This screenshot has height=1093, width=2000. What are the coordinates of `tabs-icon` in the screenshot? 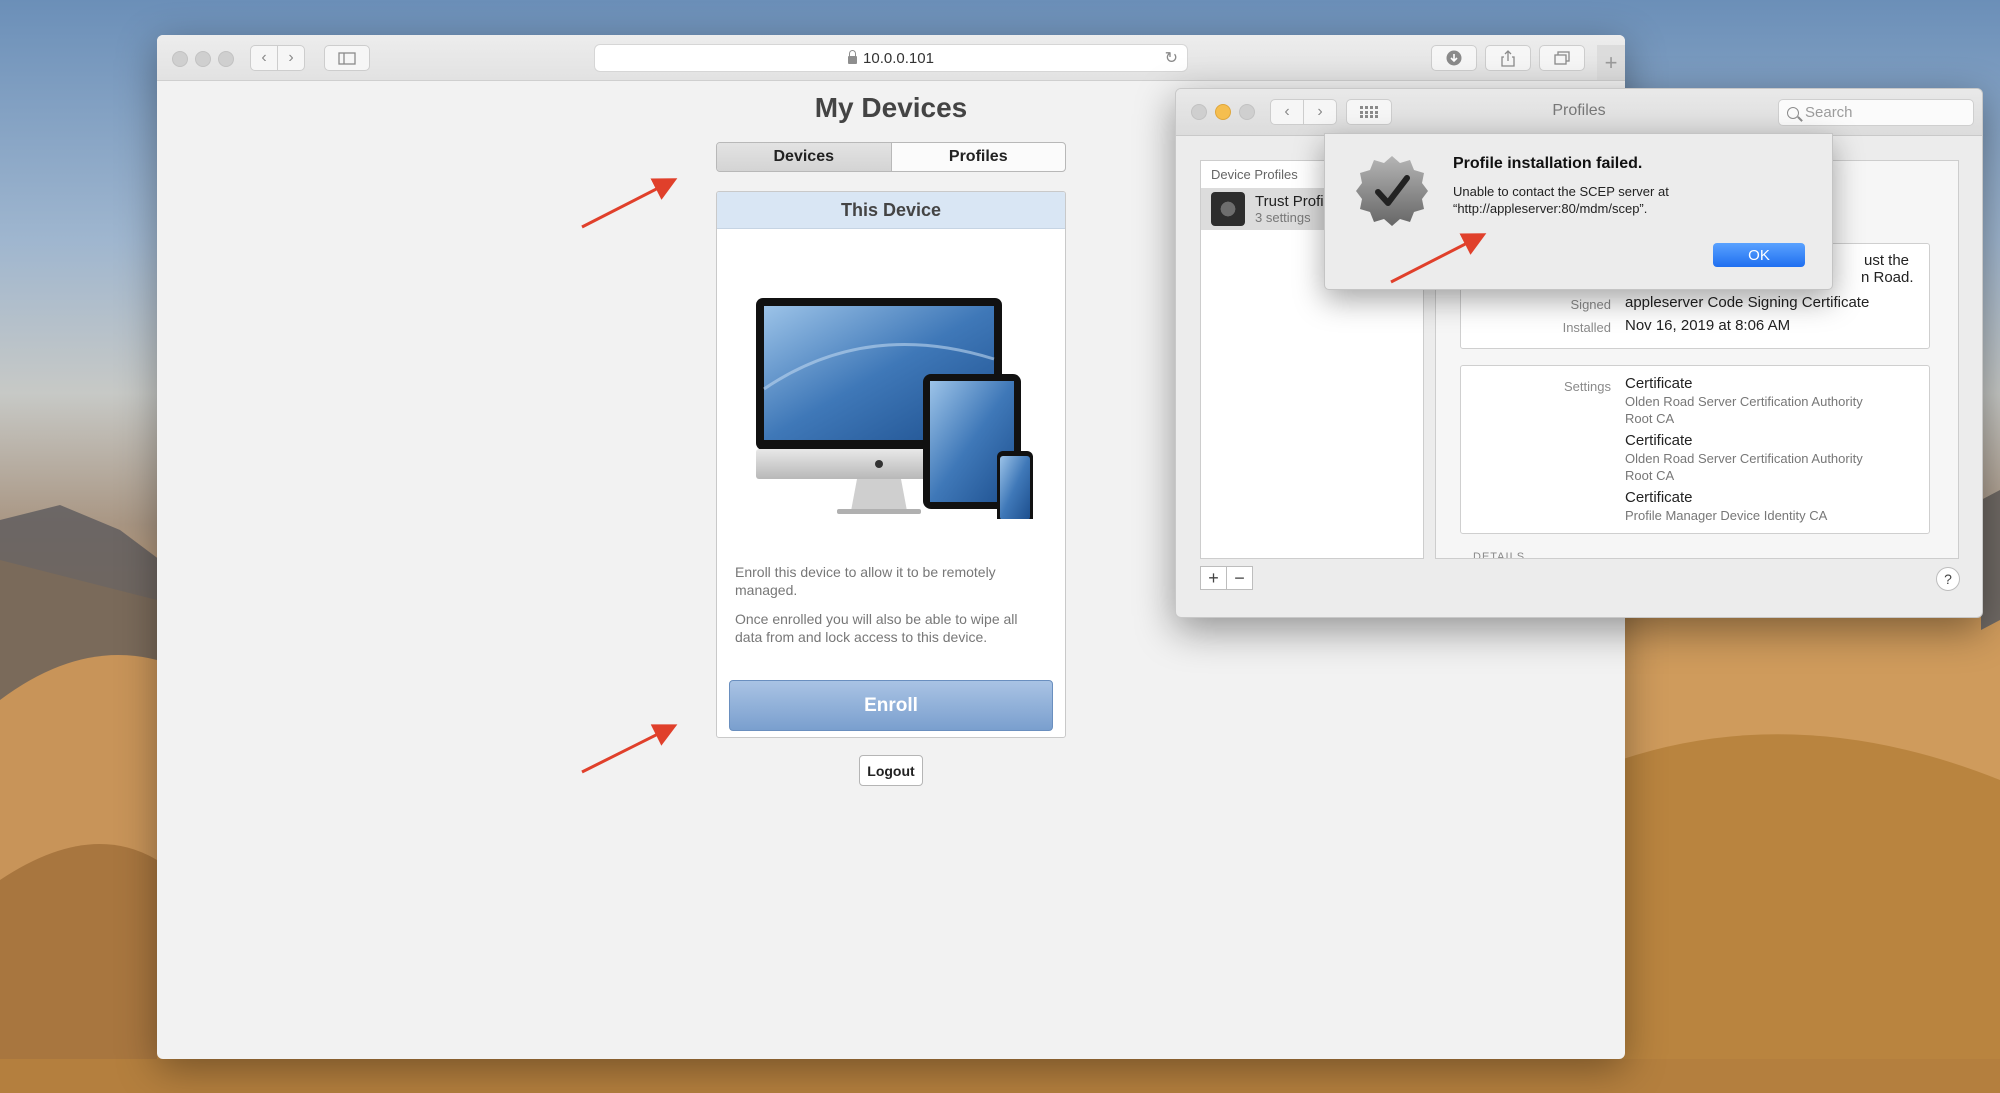 It's located at (1562, 58).